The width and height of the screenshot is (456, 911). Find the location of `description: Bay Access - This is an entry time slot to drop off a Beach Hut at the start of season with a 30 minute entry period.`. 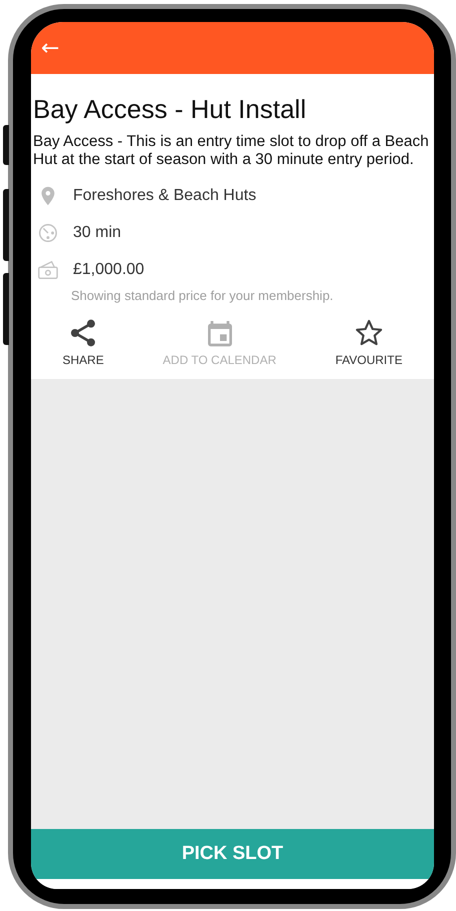

description: Bay Access - This is an entry time slot to drop off a Beach Hut at the start of season with a 30 minute entry period. is located at coordinates (231, 151).